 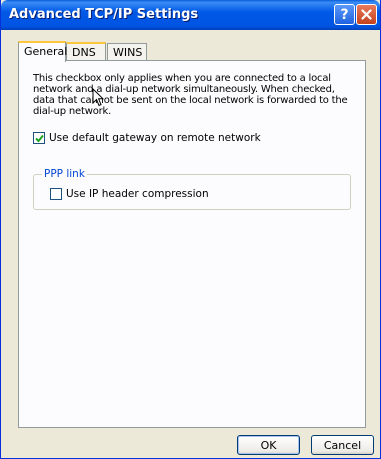 I want to click on default-gateway-option: Use default gateway on remote network, so click(x=147, y=138).